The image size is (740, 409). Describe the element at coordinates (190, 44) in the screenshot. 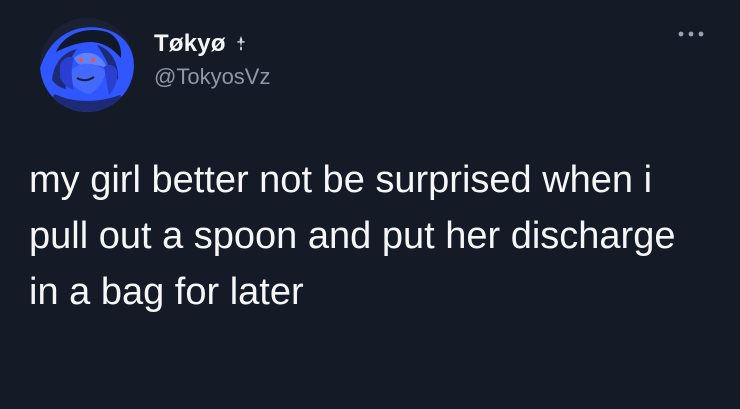

I see `display-name: Tøkyø` at that location.